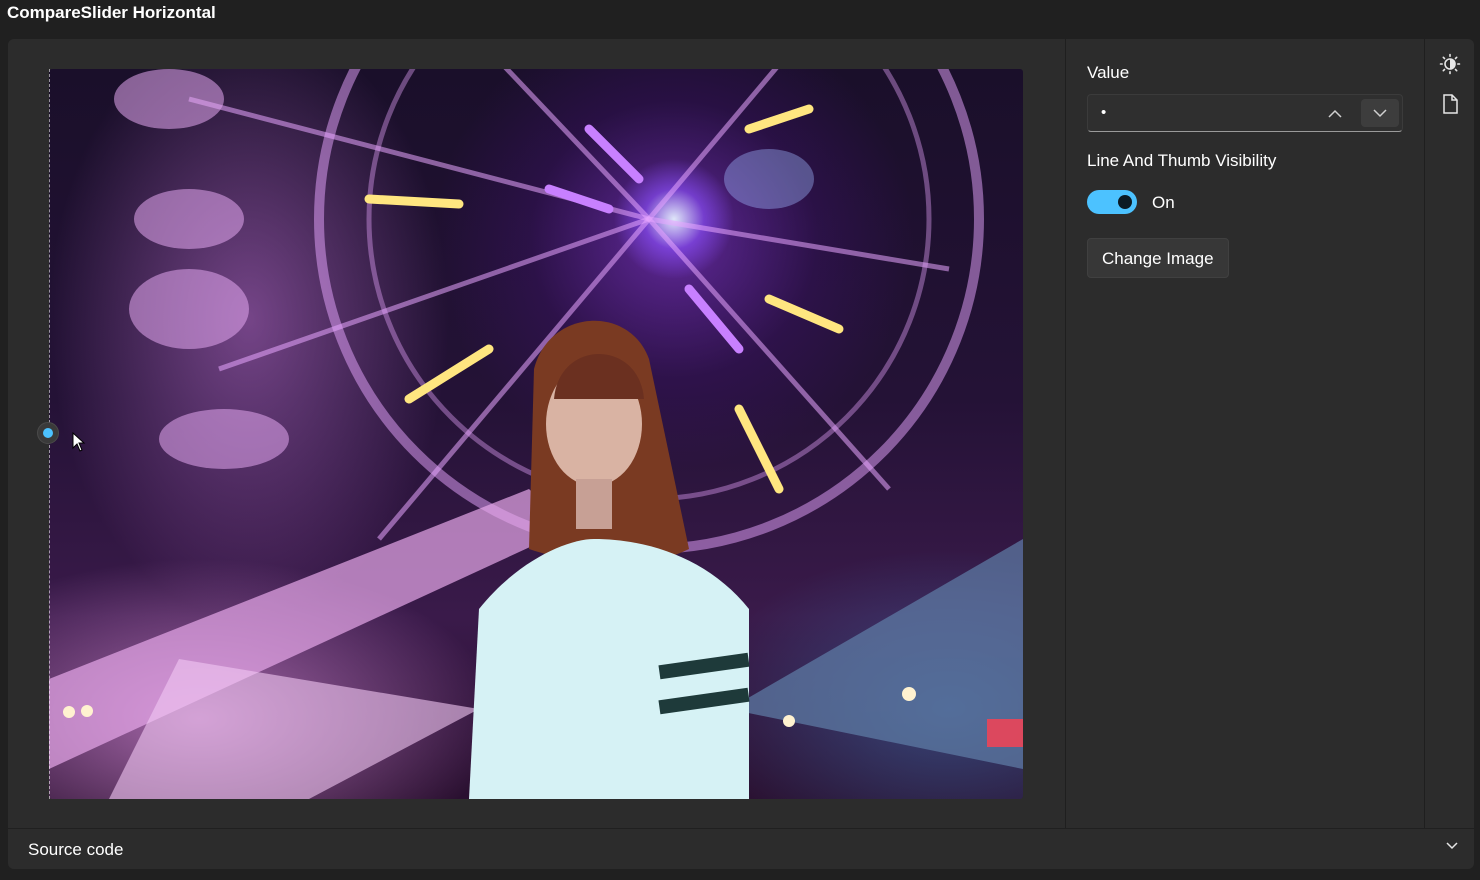  I want to click on spin-up-button, so click(1335, 113).